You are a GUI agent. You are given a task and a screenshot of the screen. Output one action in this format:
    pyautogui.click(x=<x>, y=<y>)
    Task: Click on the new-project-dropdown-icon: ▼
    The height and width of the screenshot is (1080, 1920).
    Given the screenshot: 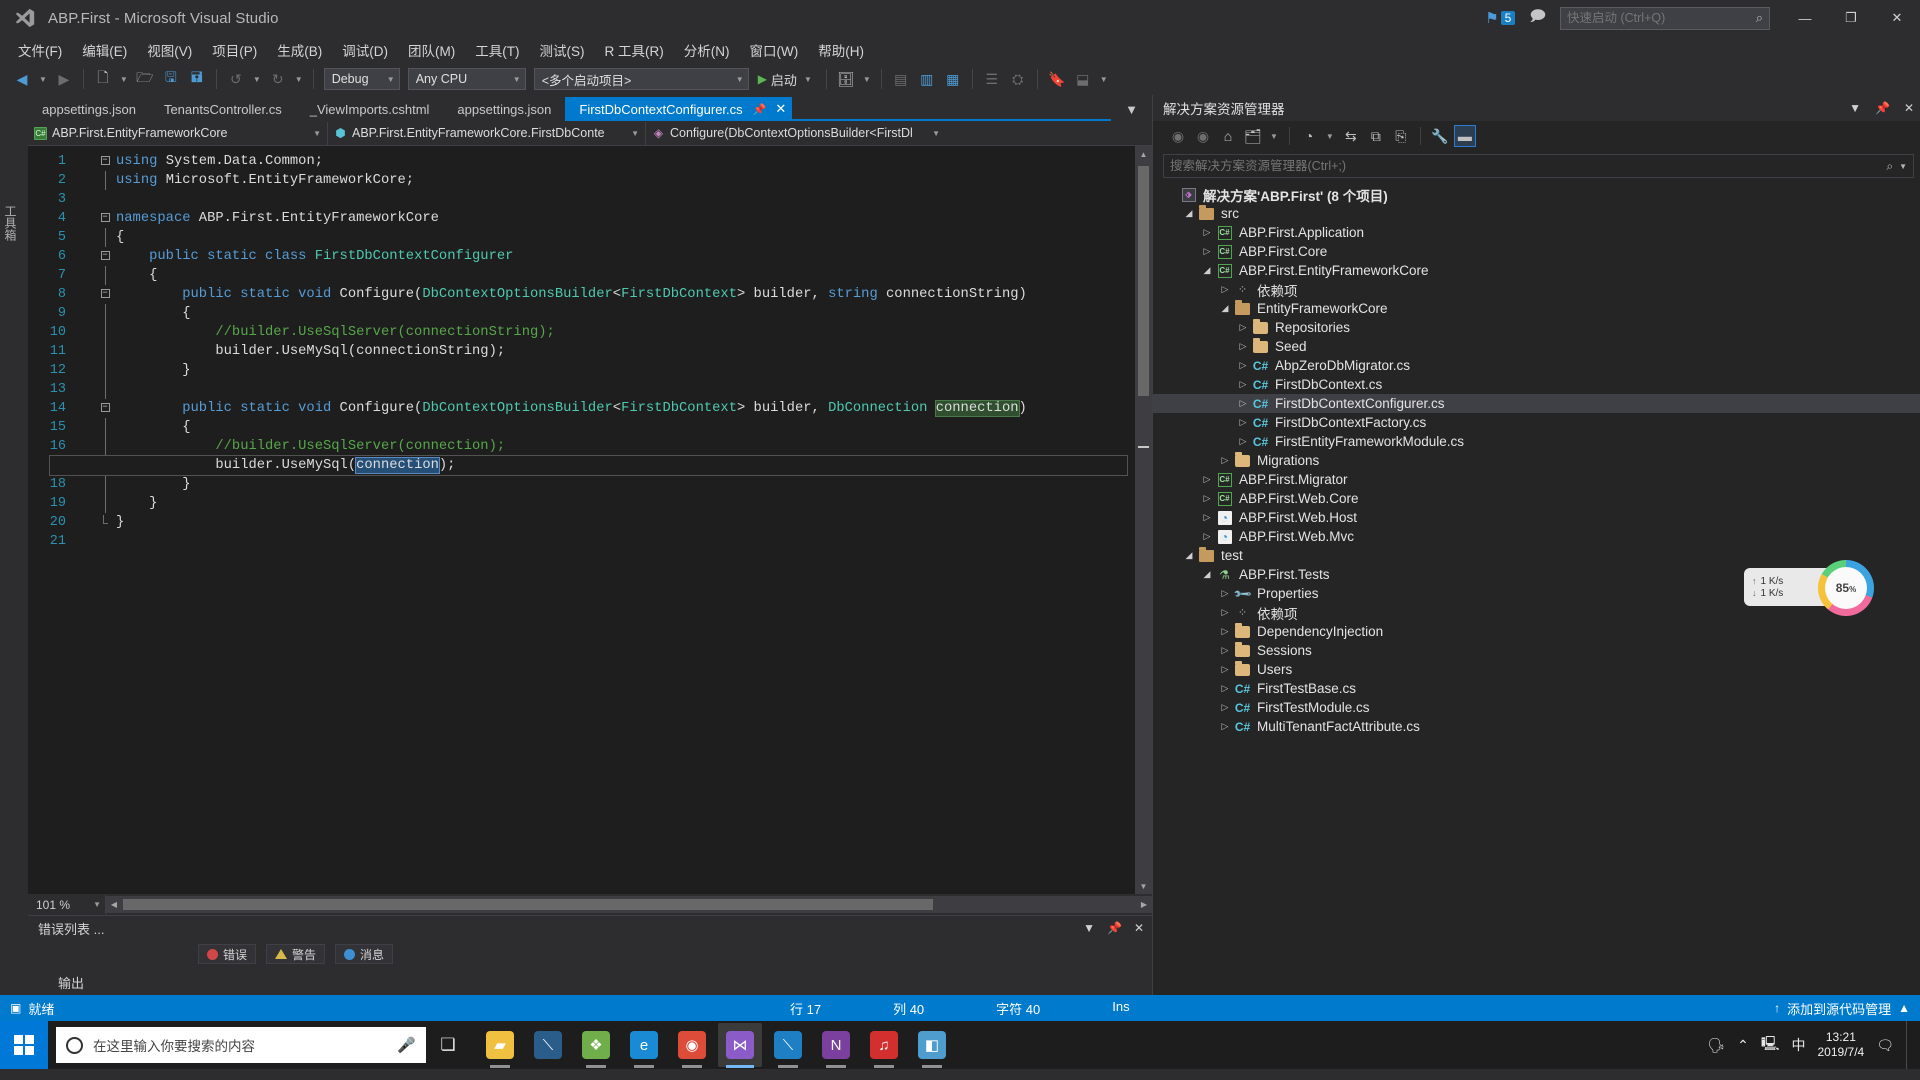 What is the action you would take?
    pyautogui.click(x=124, y=79)
    